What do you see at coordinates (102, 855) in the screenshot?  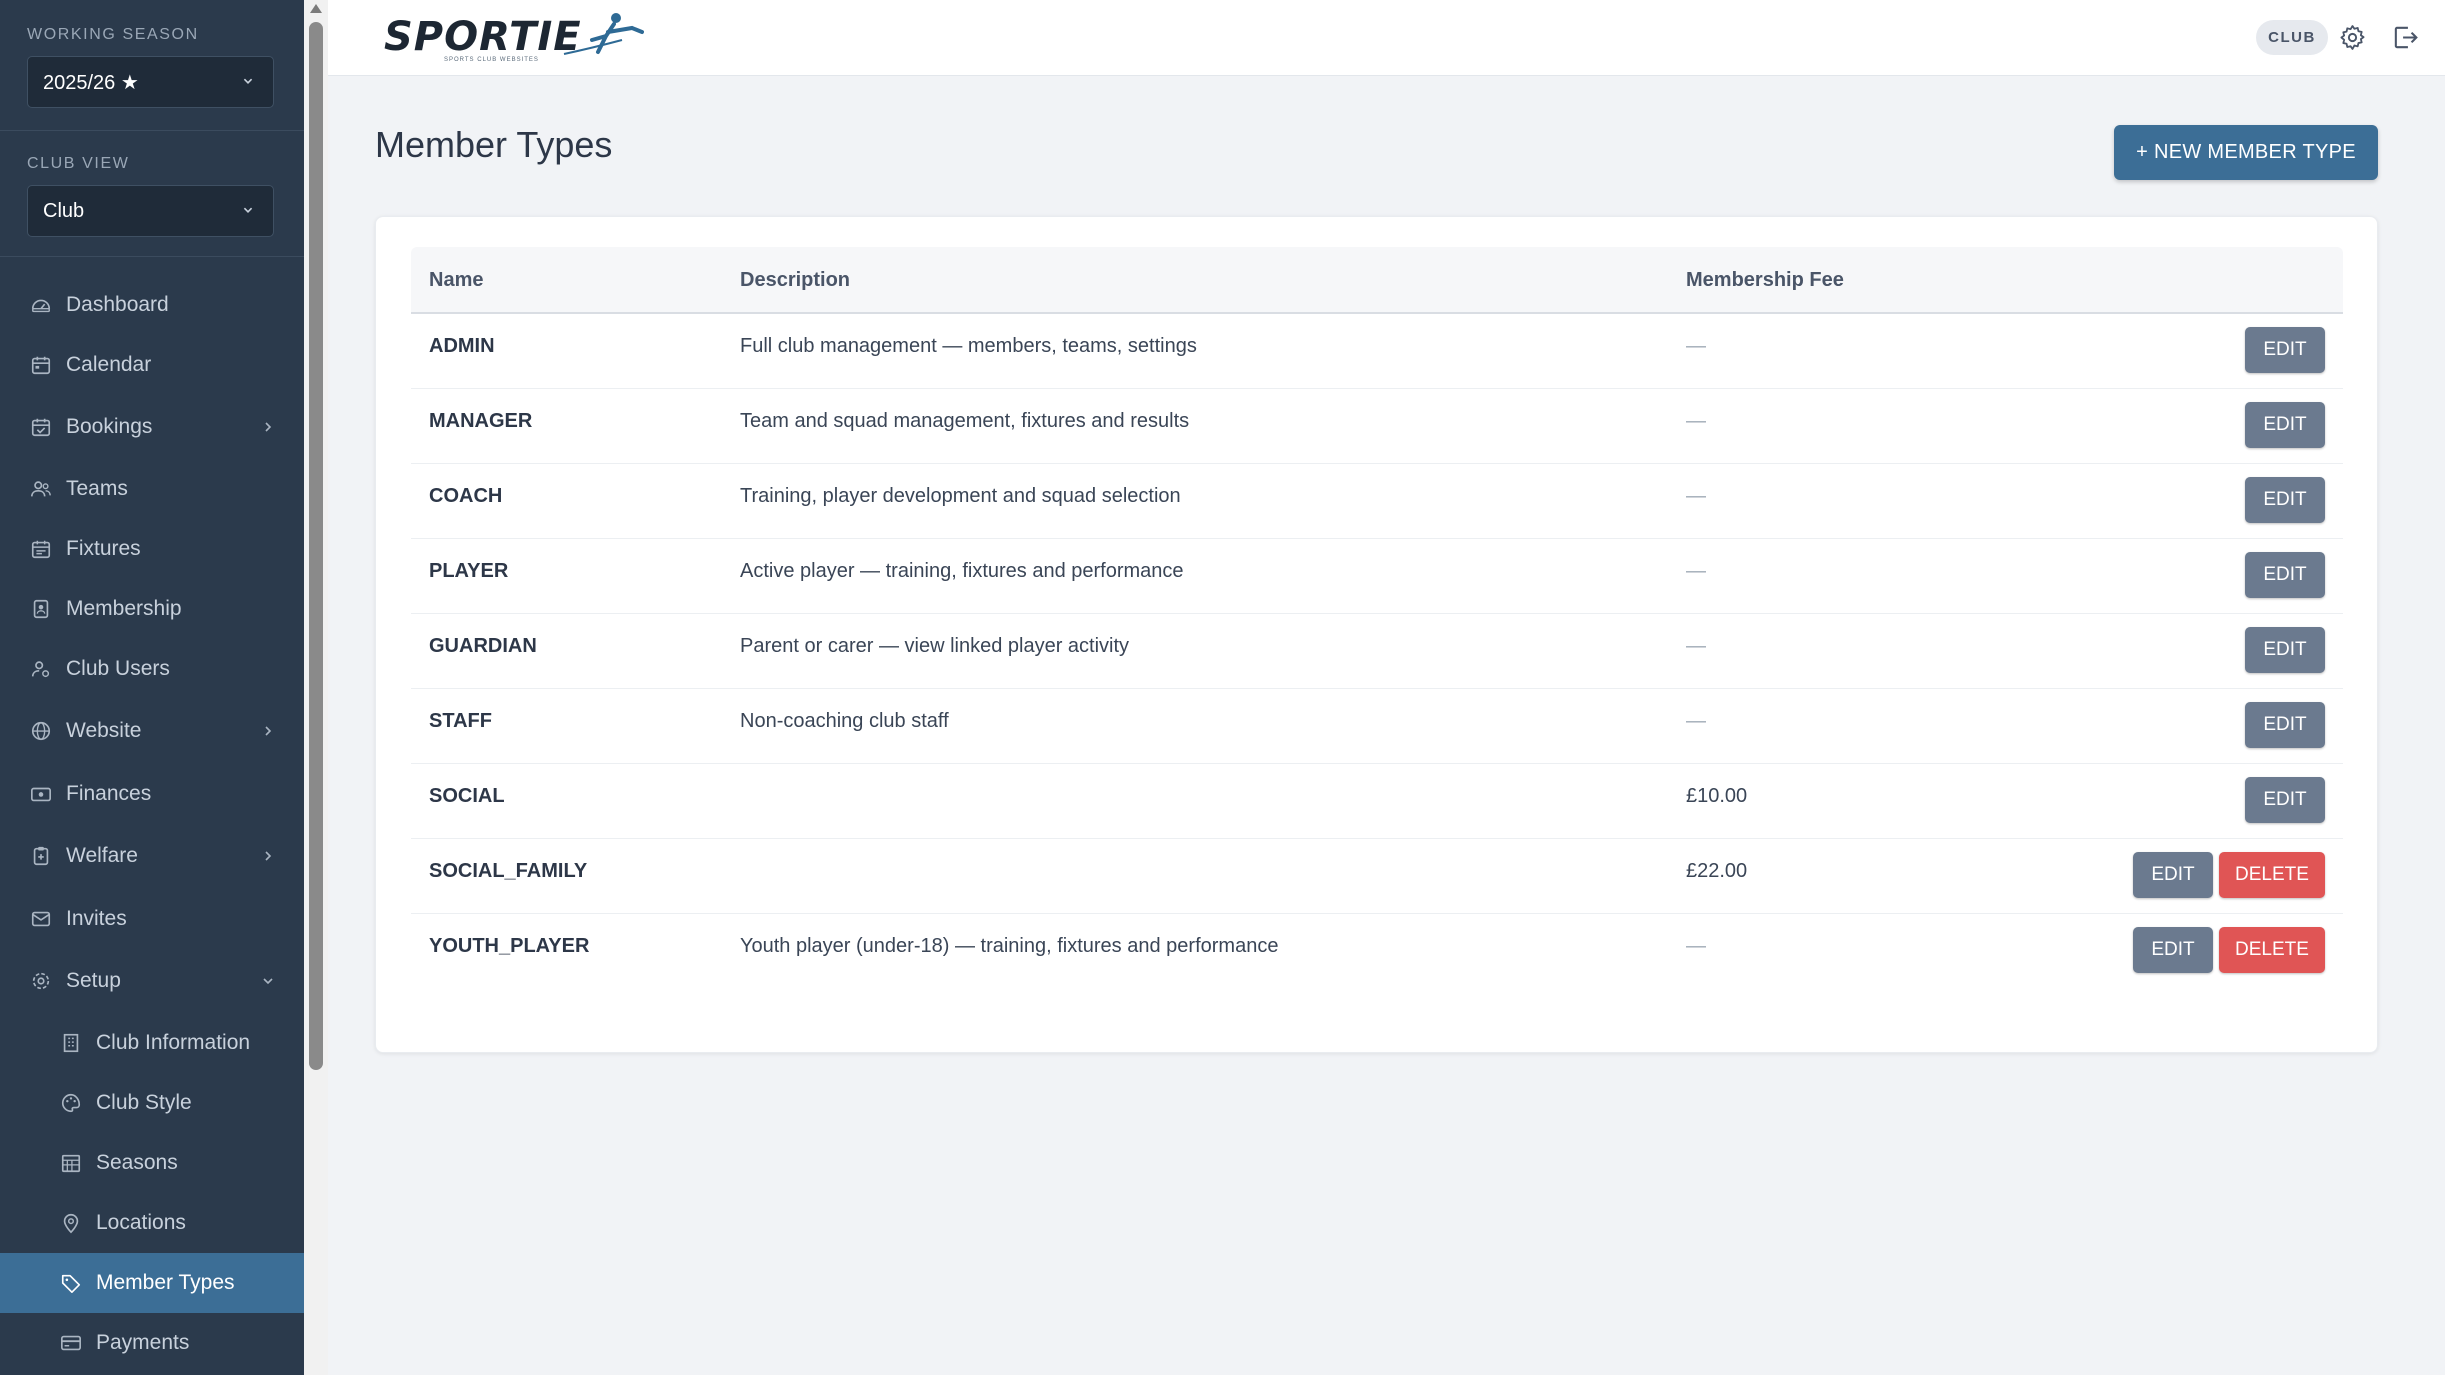 I see `sidebar-item-label: Welfare` at bounding box center [102, 855].